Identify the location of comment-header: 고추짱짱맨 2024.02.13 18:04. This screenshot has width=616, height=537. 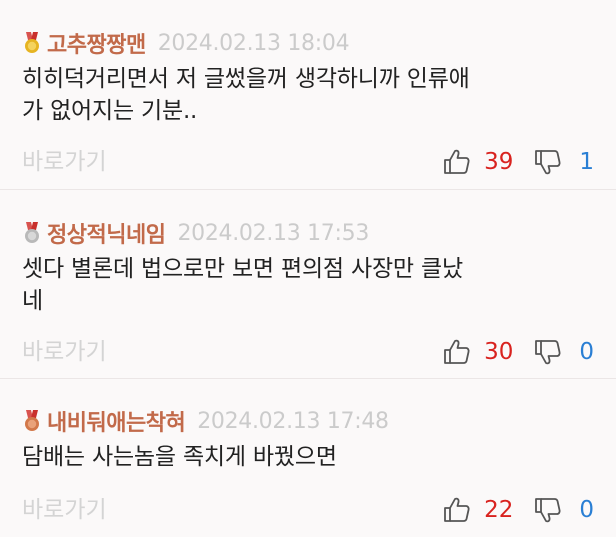
(186, 43).